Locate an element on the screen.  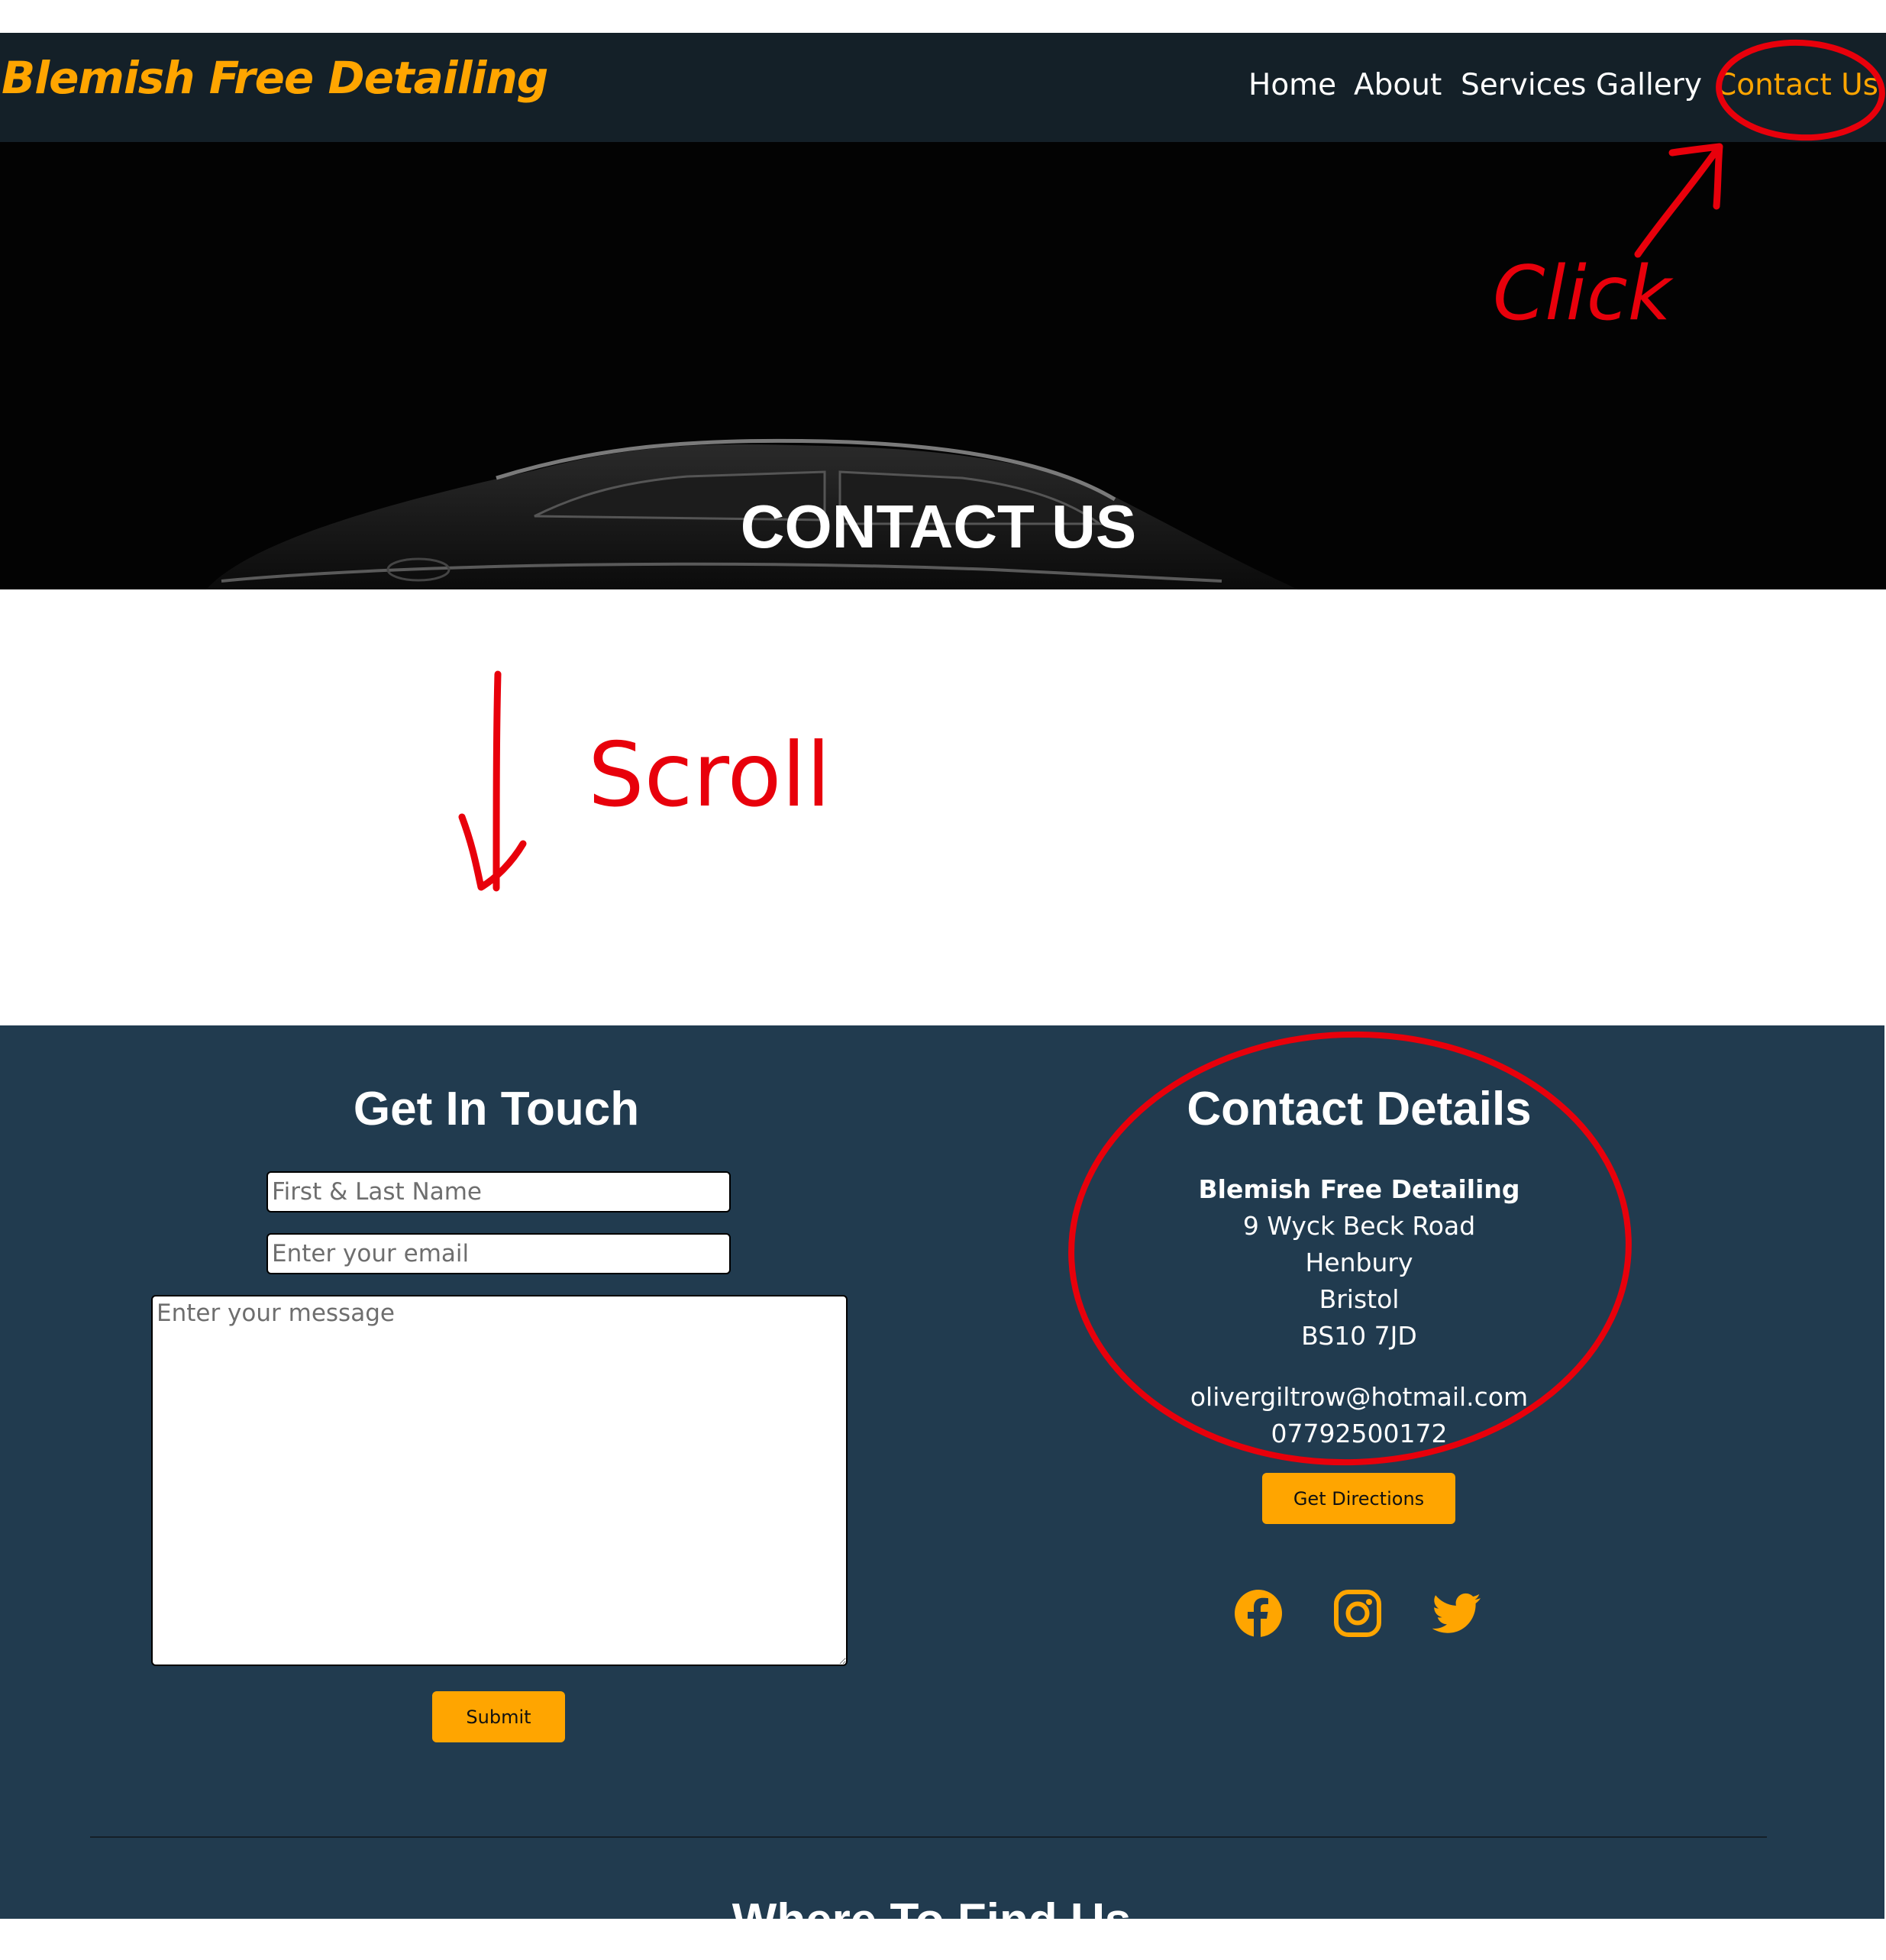
annotation-scroll-text: Scroll is located at coordinates (709, 775).